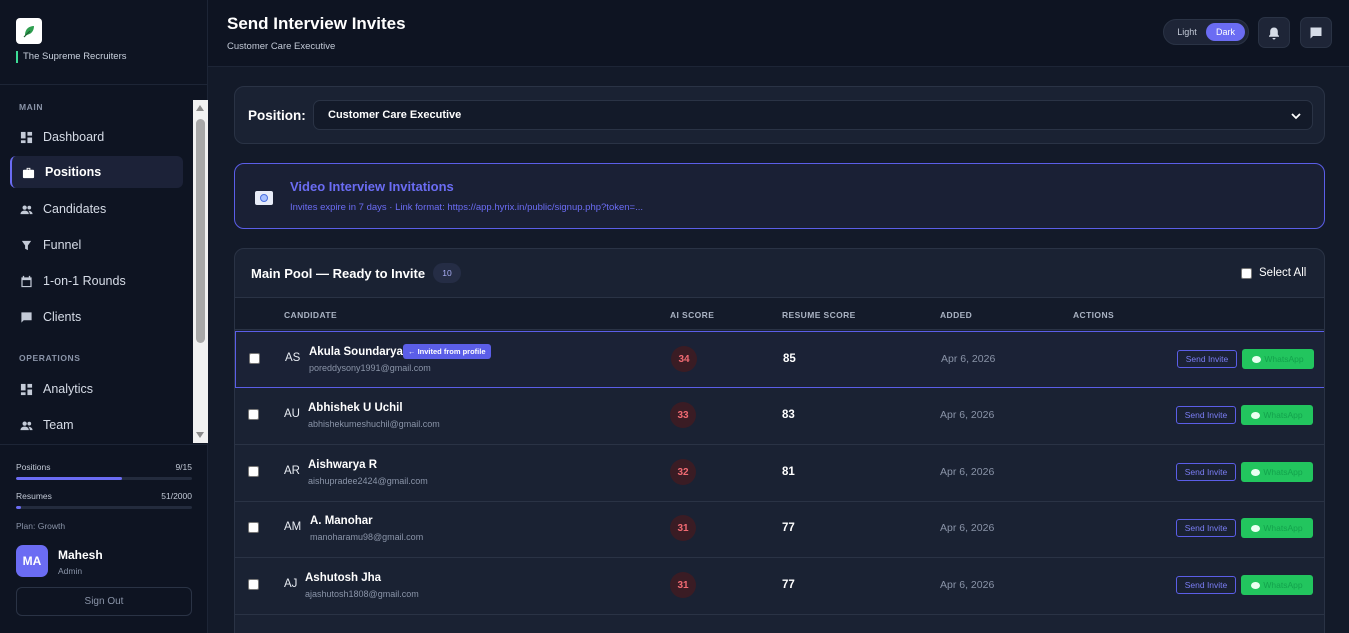 The height and width of the screenshot is (633, 1349). What do you see at coordinates (96, 389) in the screenshot?
I see `sidebar-item-analytics: Analytics` at bounding box center [96, 389].